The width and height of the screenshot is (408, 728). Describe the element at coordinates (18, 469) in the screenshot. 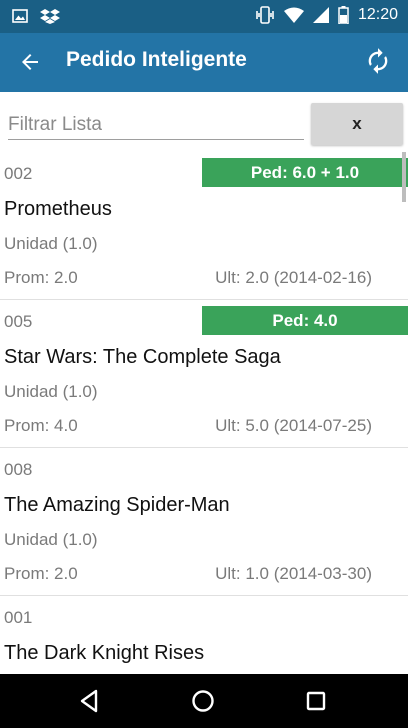

I see `item-code: 008` at that location.